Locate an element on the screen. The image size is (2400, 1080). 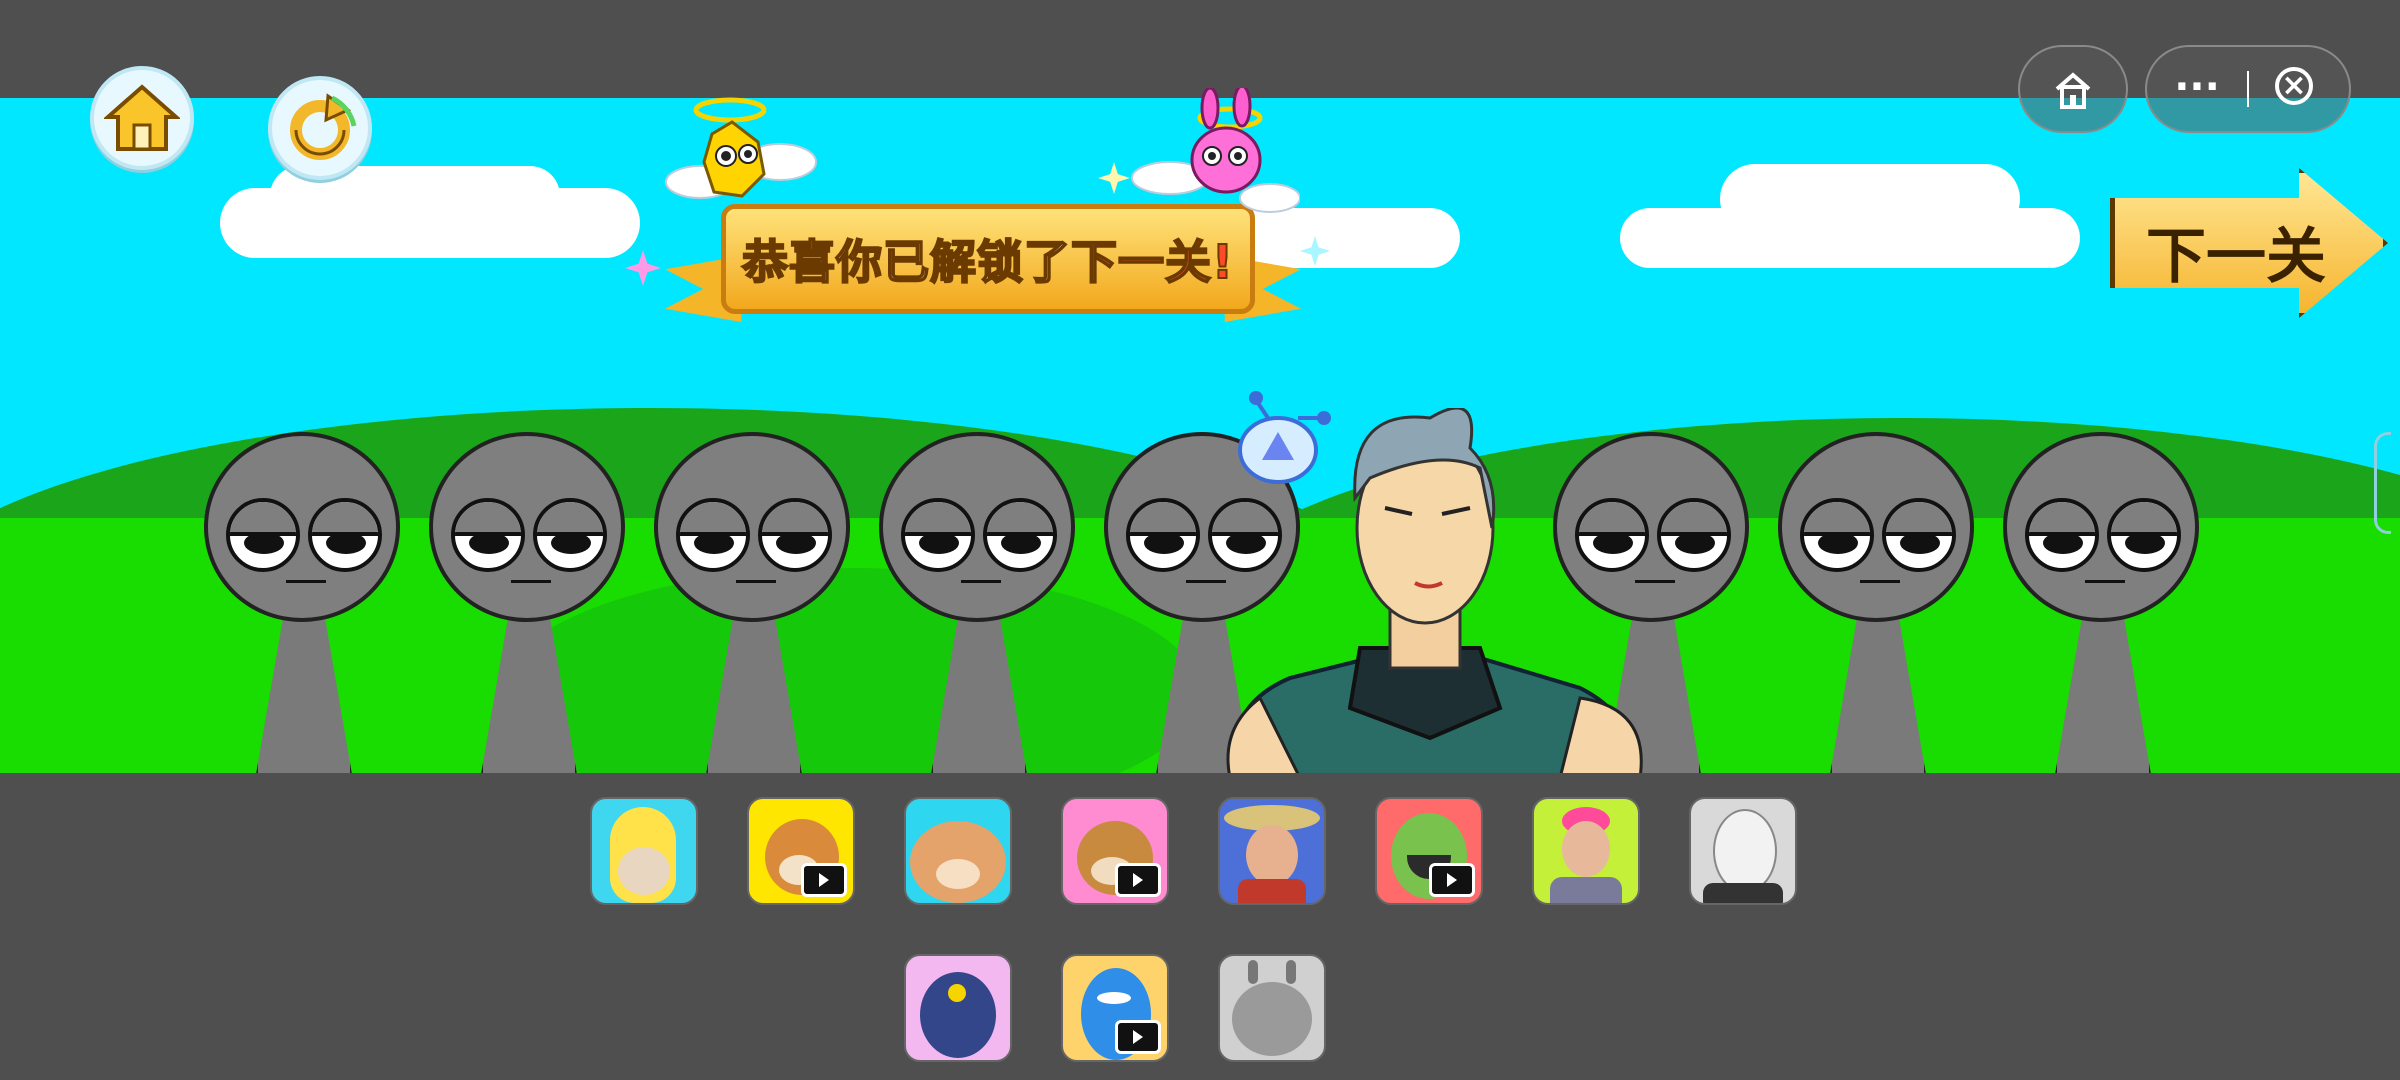
yellow-angel-mascot is located at coordinates (741, 148).